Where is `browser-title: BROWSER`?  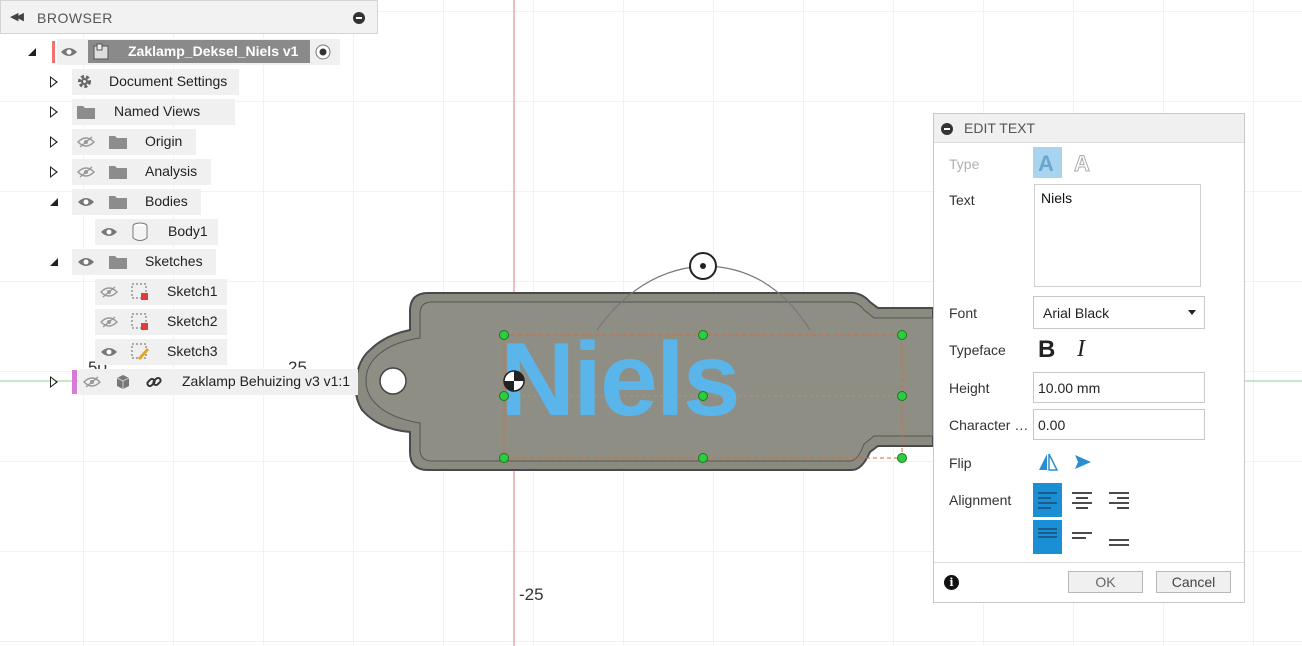 browser-title: BROWSER is located at coordinates (75, 18).